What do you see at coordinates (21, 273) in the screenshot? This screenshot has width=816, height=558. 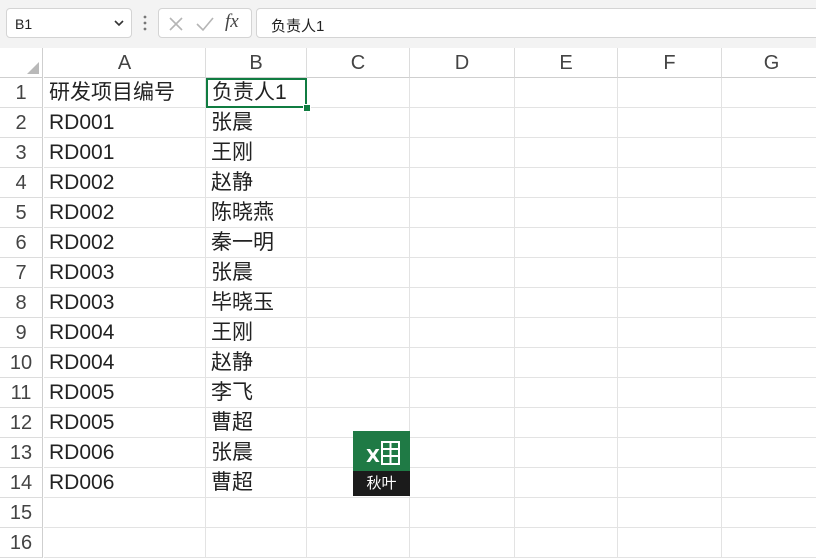 I see `row-header-7: 7` at bounding box center [21, 273].